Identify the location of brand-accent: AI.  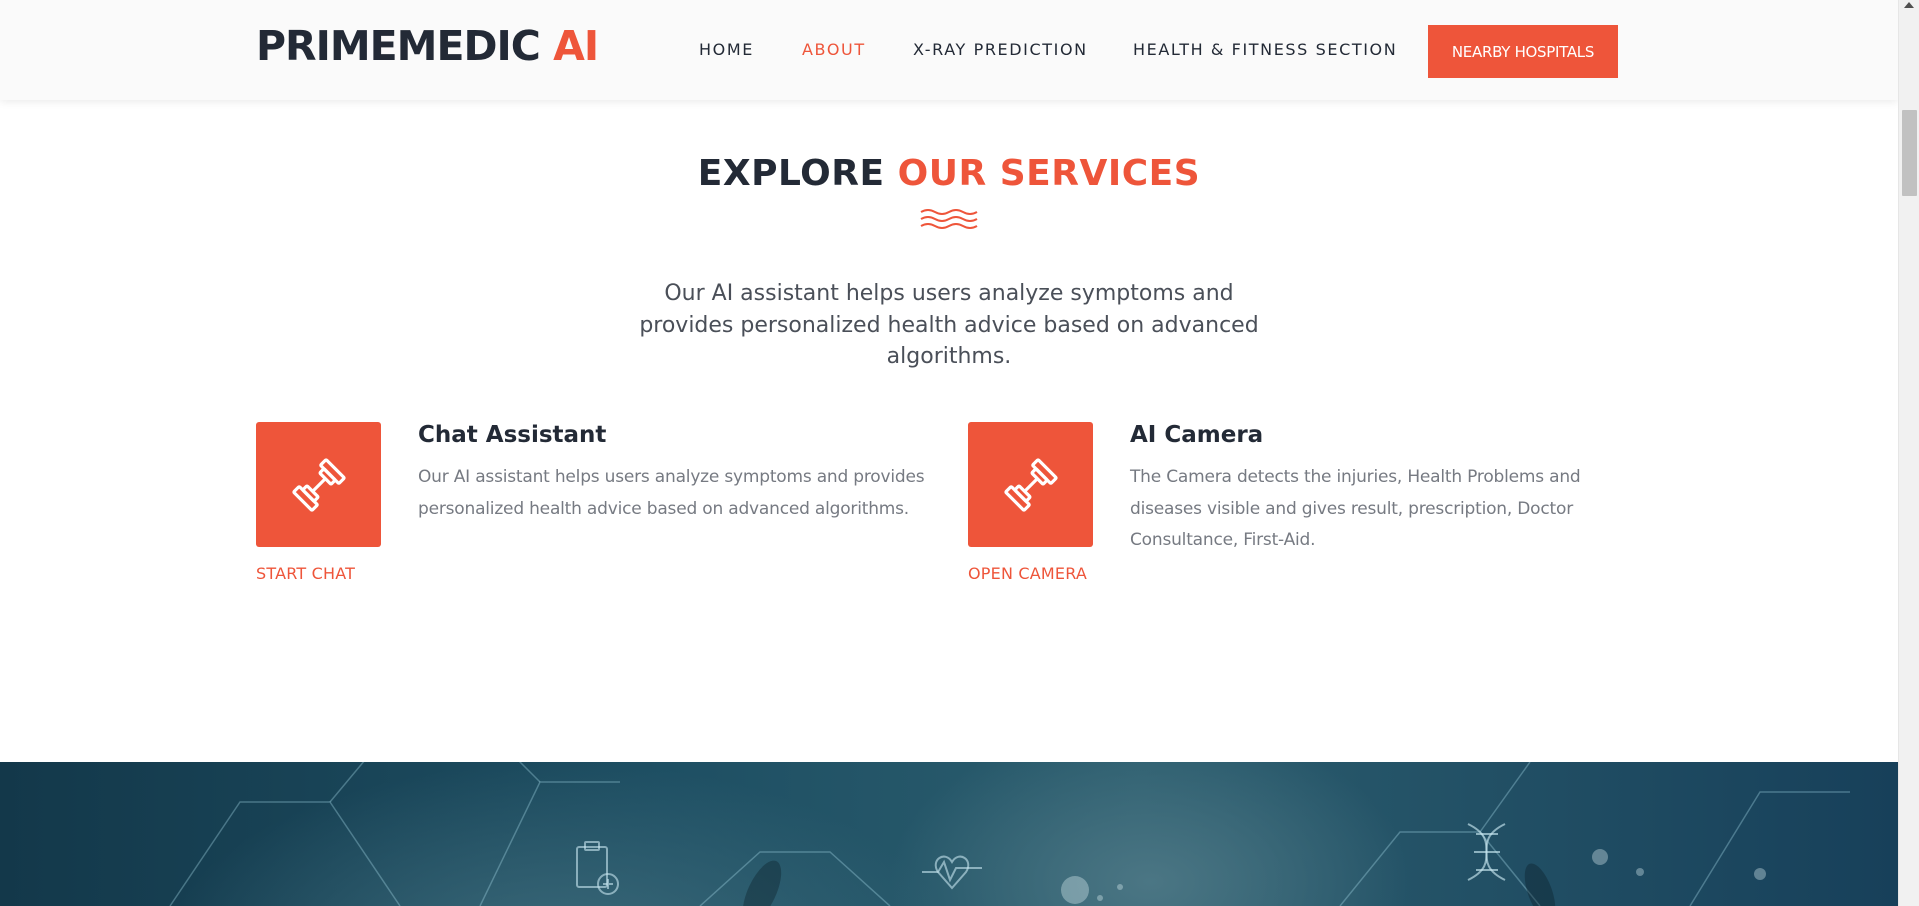
(576, 46).